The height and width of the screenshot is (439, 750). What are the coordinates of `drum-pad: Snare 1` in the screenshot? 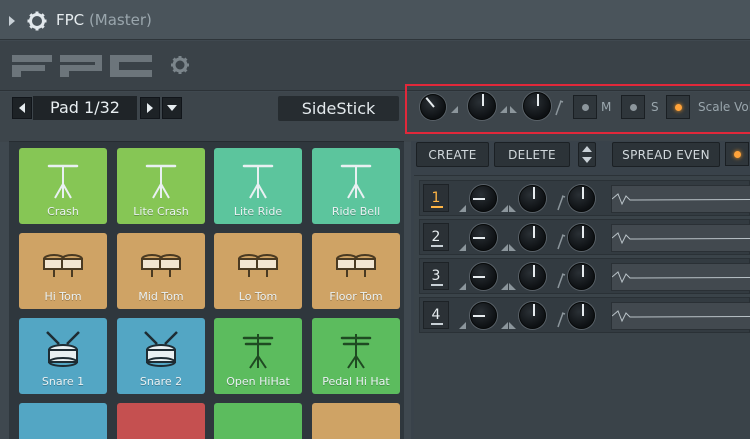 It's located at (63, 356).